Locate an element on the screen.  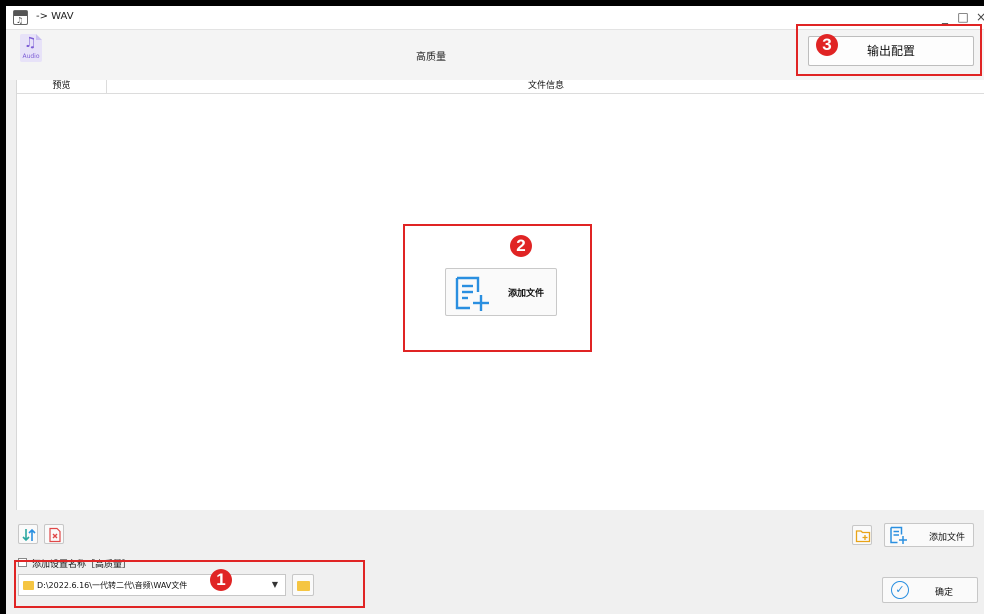
add-file-button: 添加文件 is located at coordinates (929, 535).